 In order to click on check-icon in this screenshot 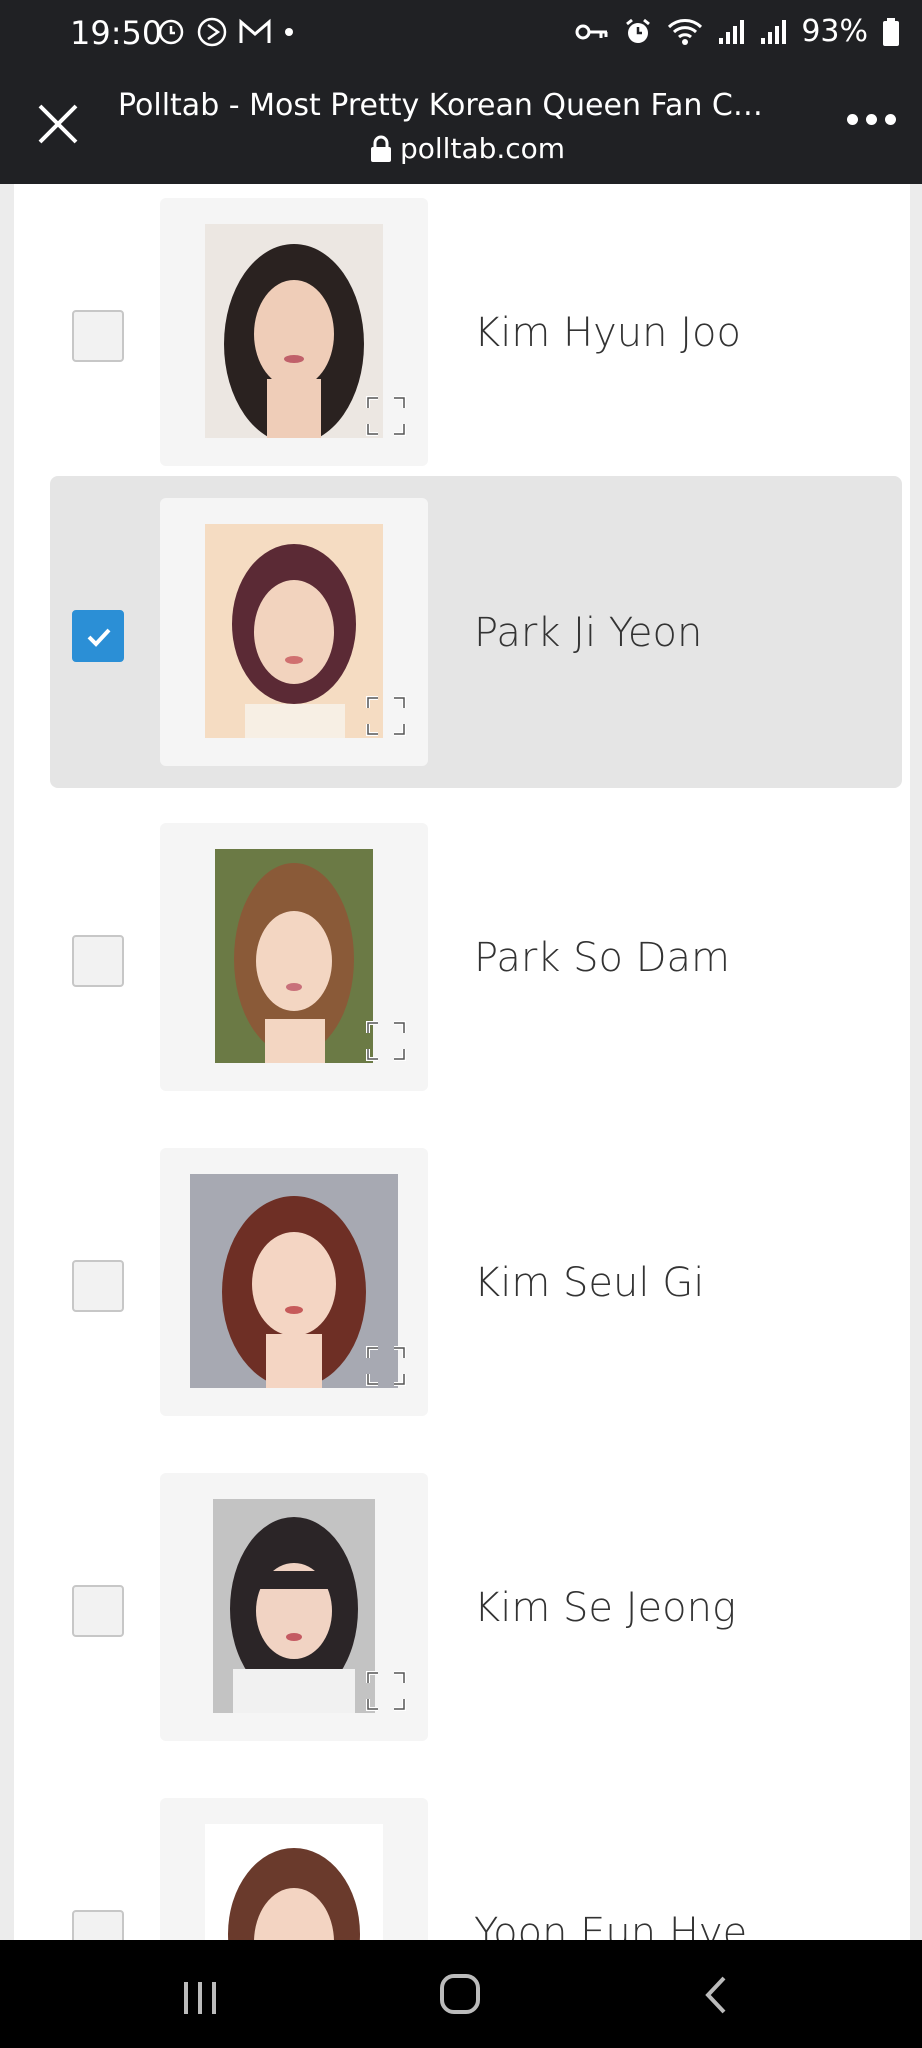, I will do `click(99, 637)`.